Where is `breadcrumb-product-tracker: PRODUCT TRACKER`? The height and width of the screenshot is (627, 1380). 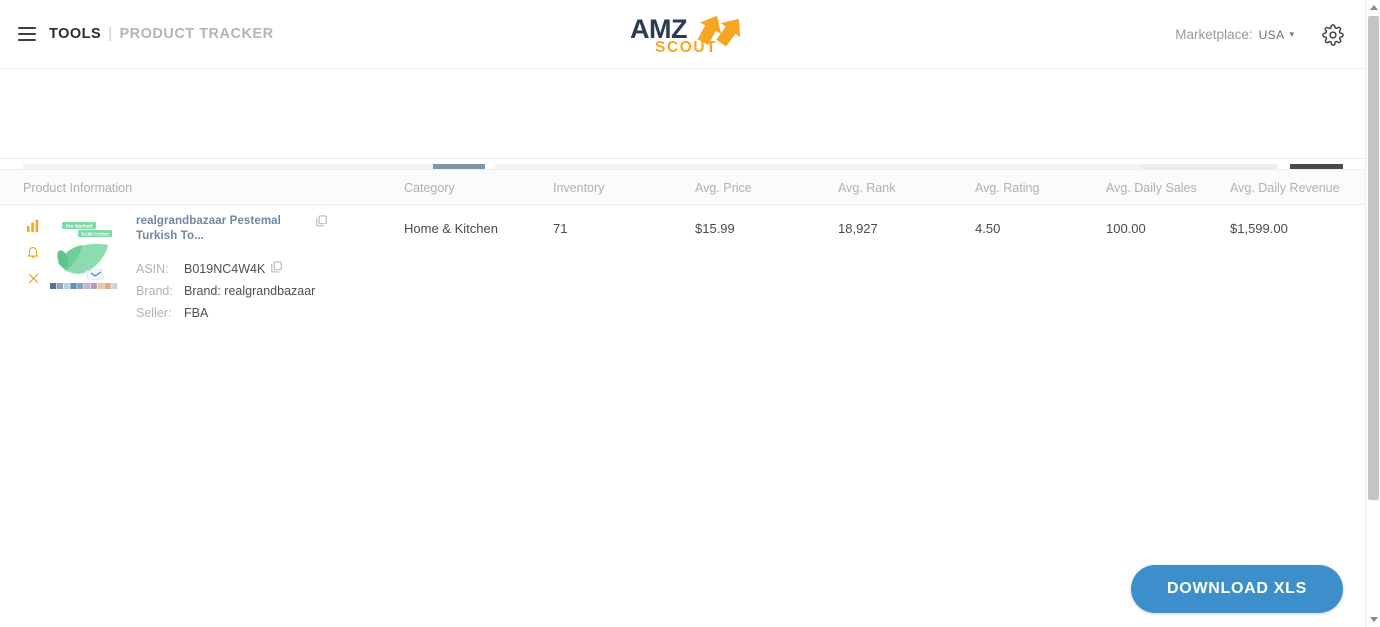
breadcrumb-product-tracker: PRODUCT TRACKER is located at coordinates (196, 34).